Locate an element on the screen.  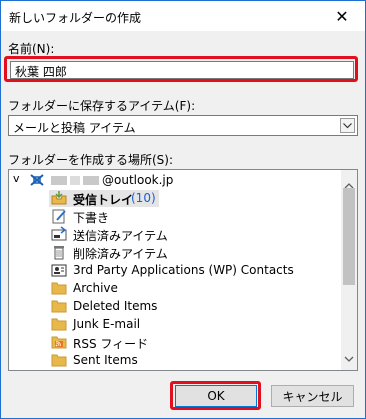
tree-root-account: v @outlook.jp is located at coordinates (174, 180).